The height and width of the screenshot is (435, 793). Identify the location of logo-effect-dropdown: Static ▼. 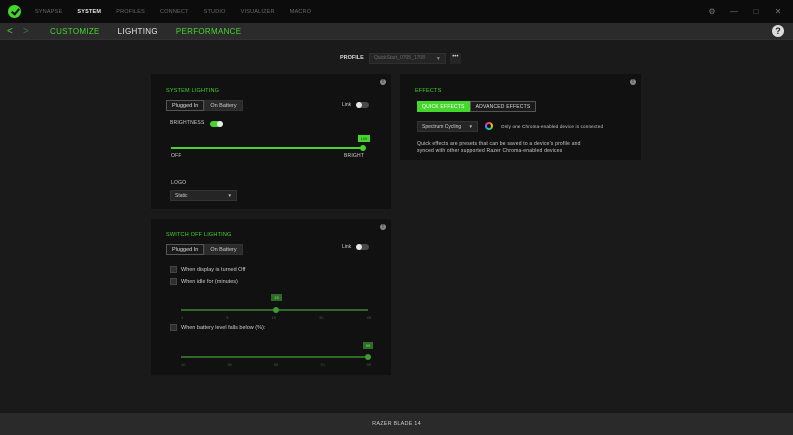
(203, 195).